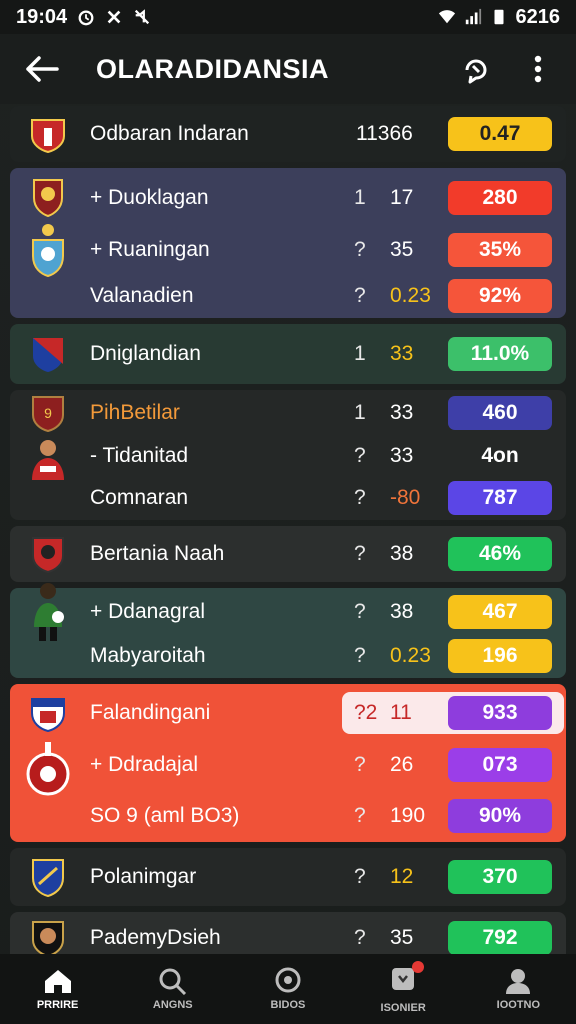  What do you see at coordinates (288, 251) in the screenshot?
I see `list-item: + Ruaningan ? 35 35%` at bounding box center [288, 251].